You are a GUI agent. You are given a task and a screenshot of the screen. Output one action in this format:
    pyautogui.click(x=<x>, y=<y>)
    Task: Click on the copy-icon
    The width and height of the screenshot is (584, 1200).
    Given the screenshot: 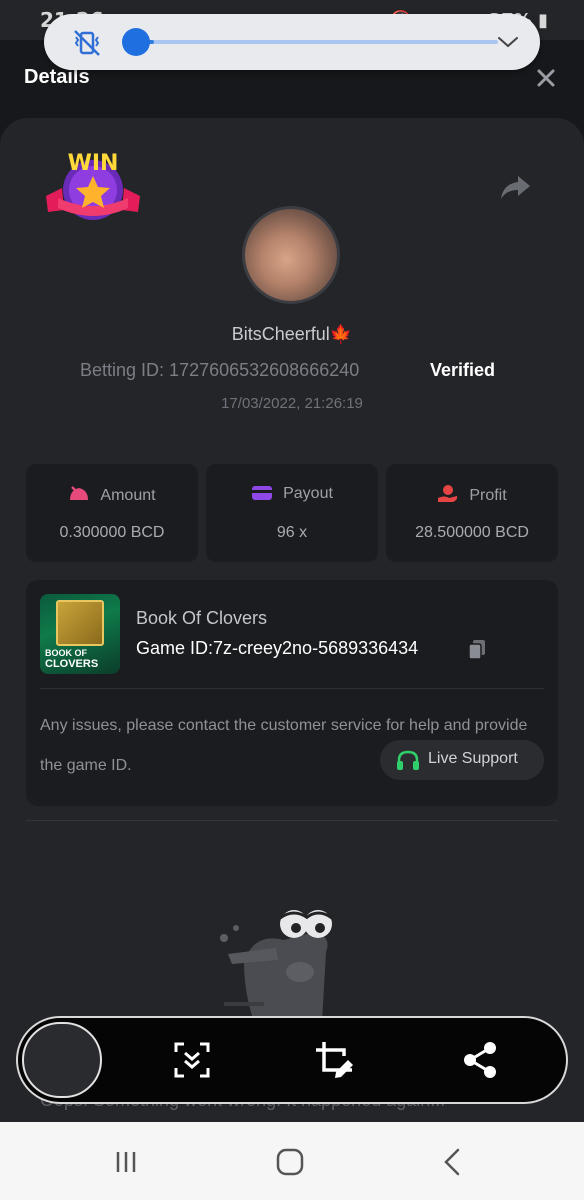 What is the action you would take?
    pyautogui.click(x=477, y=649)
    